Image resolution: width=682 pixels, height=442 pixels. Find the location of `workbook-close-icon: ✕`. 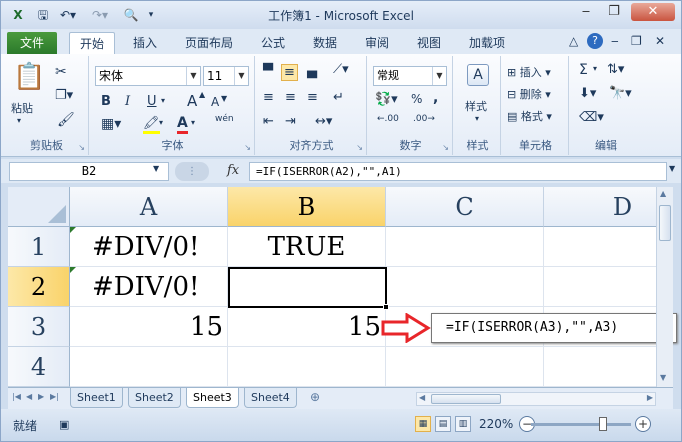

workbook-close-icon: ✕ is located at coordinates (660, 41).